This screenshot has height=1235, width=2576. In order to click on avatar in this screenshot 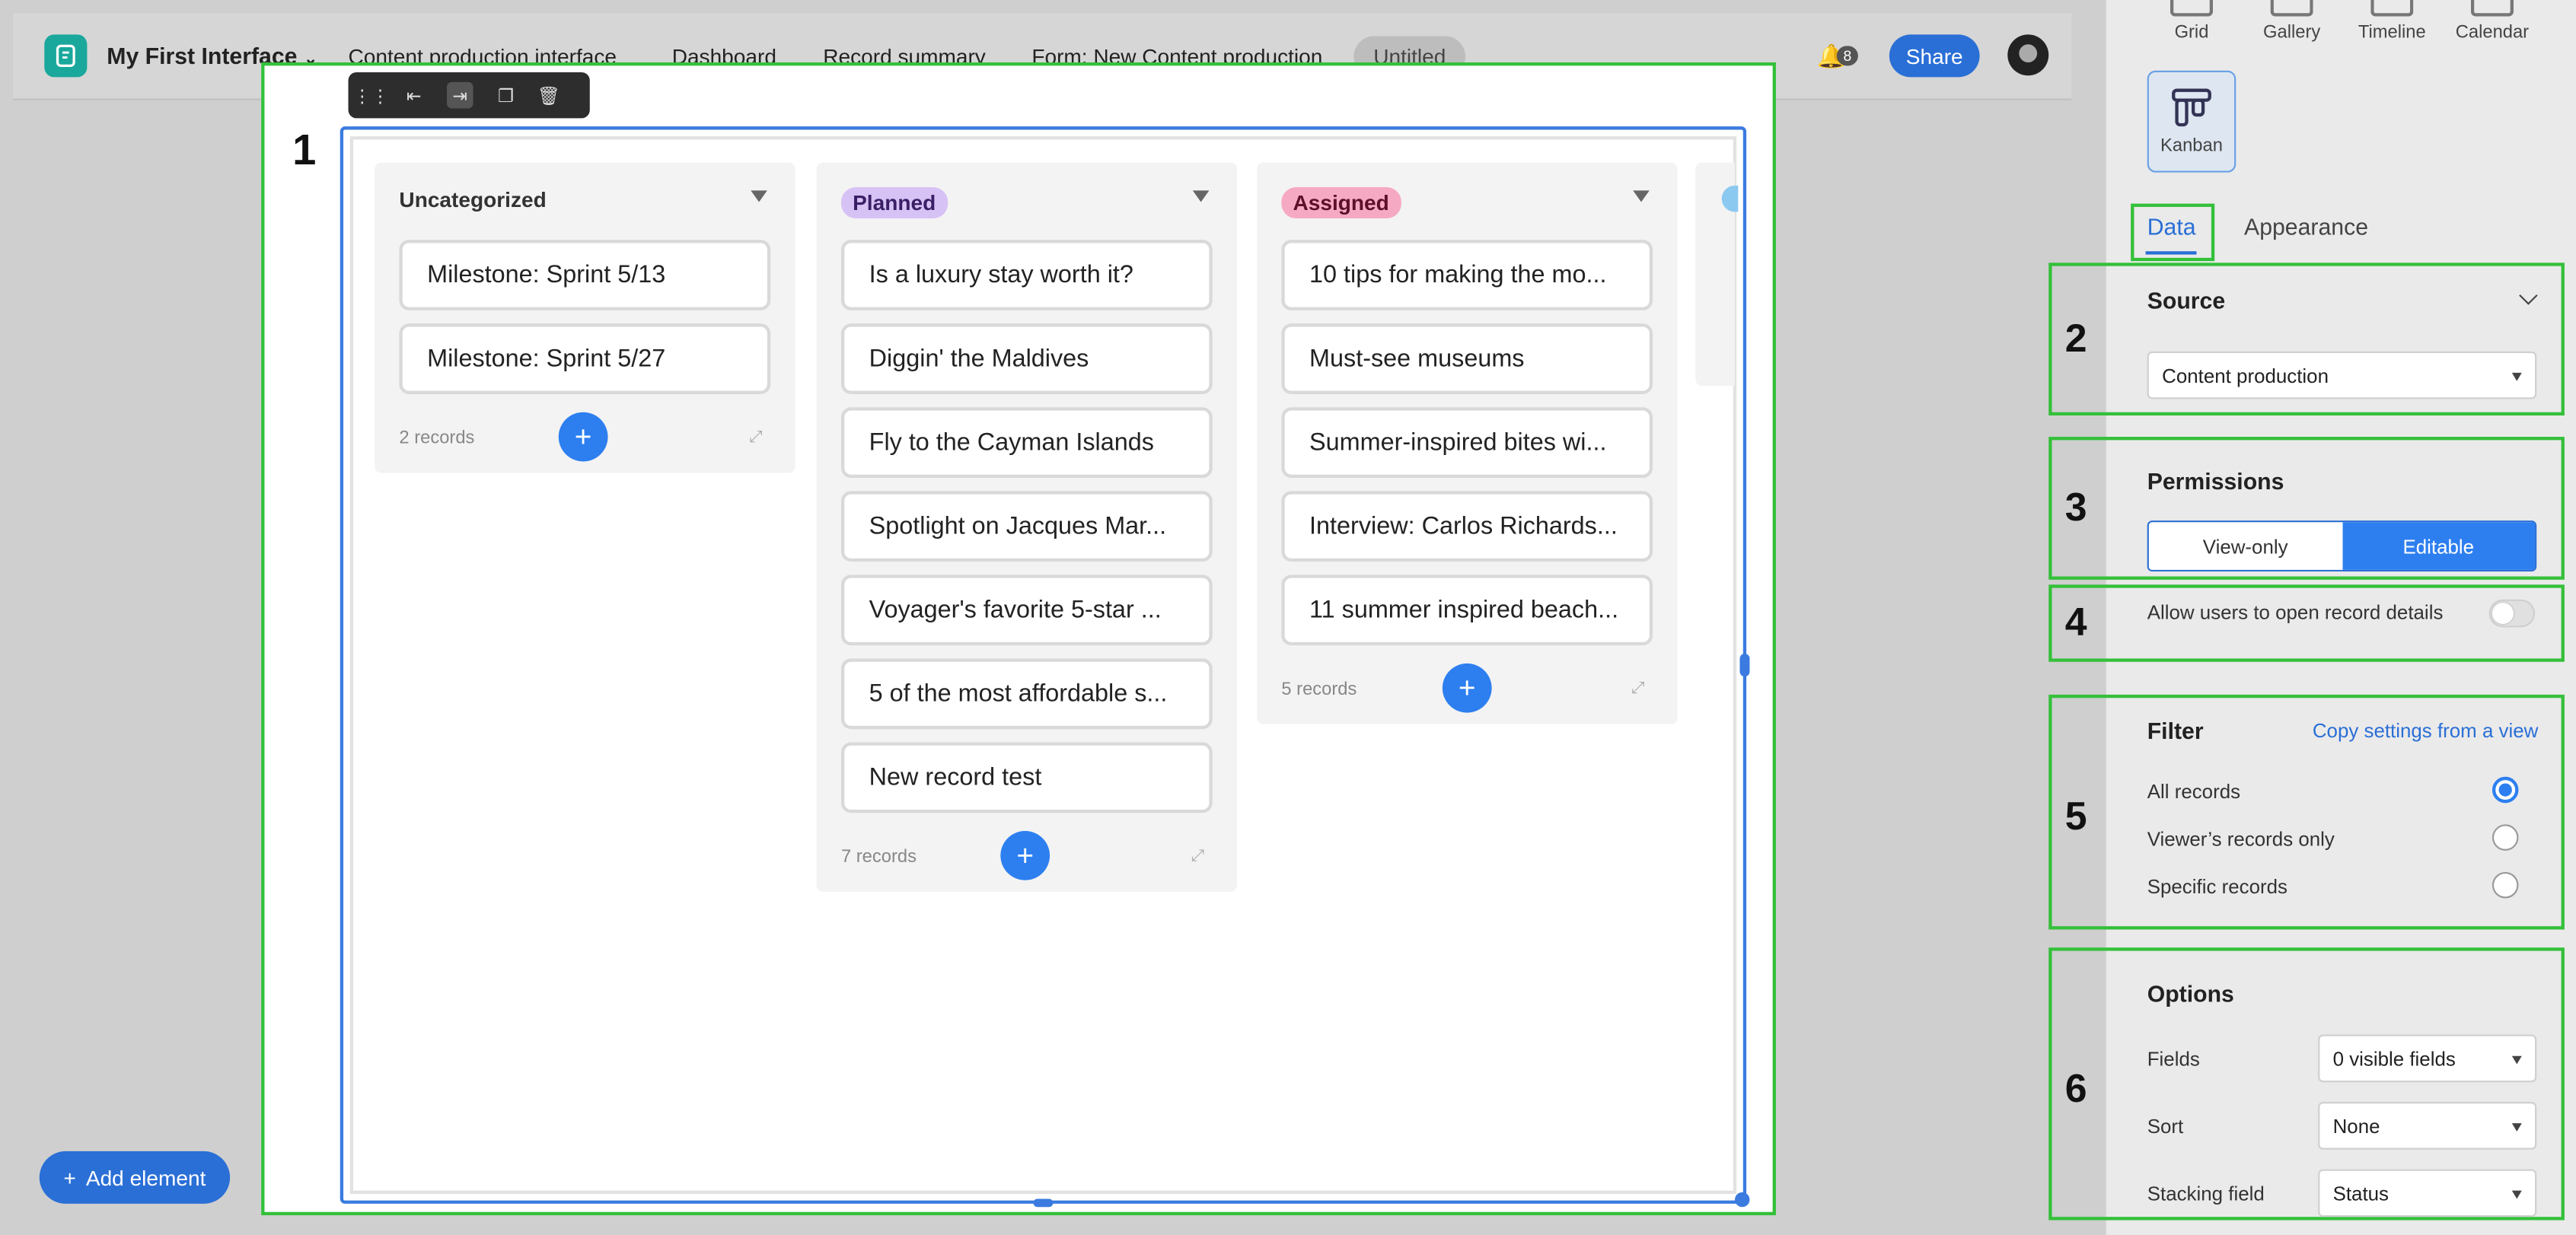, I will do `click(2028, 55)`.